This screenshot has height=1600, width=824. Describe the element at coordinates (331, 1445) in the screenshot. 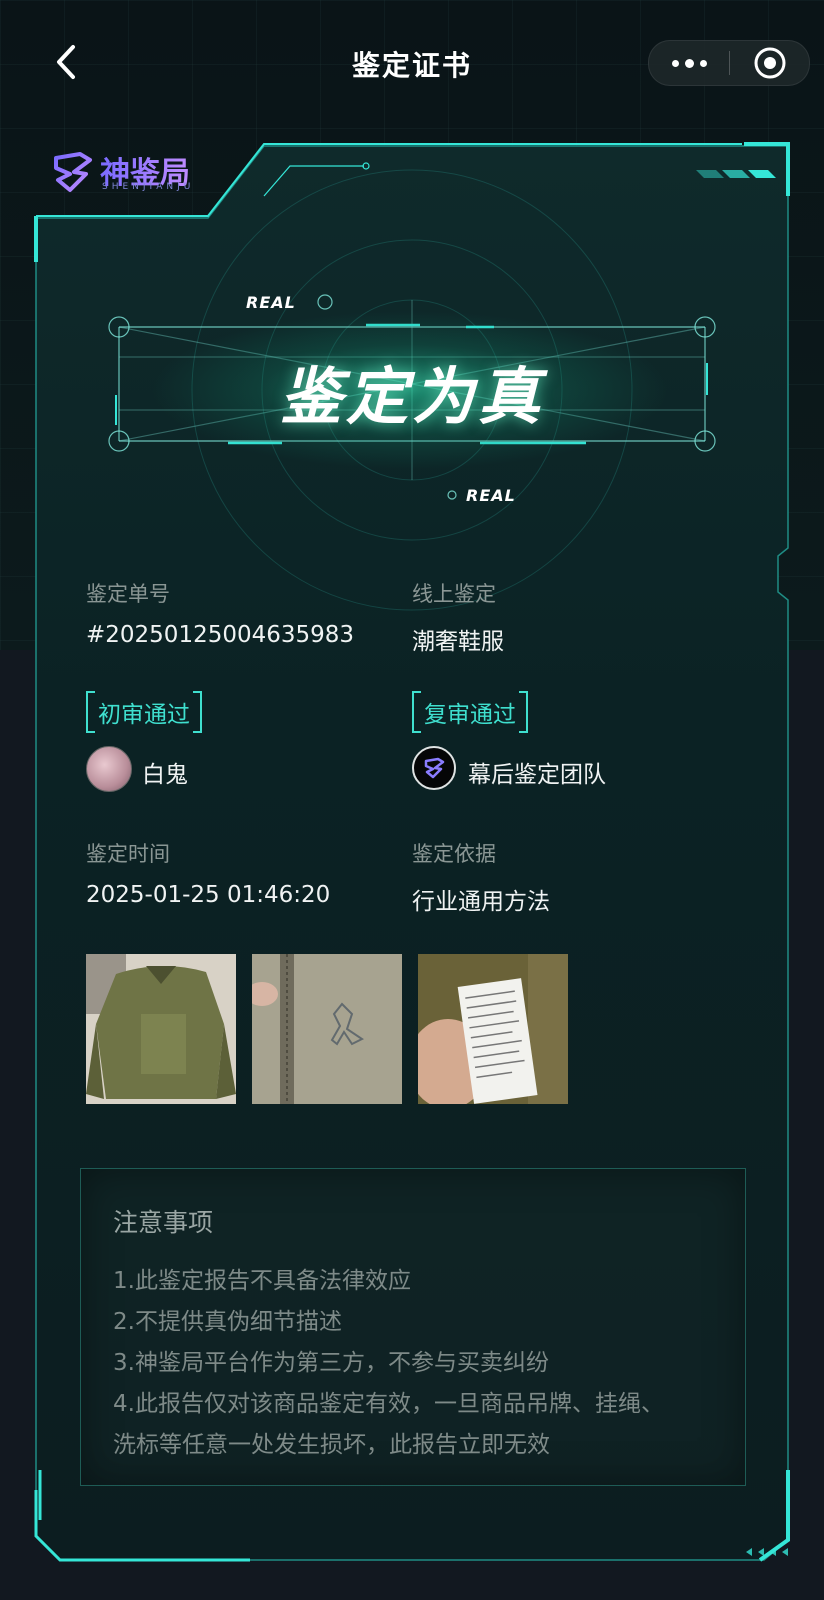

I see `notice-line: 洗标等任意一处发生损坏，此报告立即无效` at that location.